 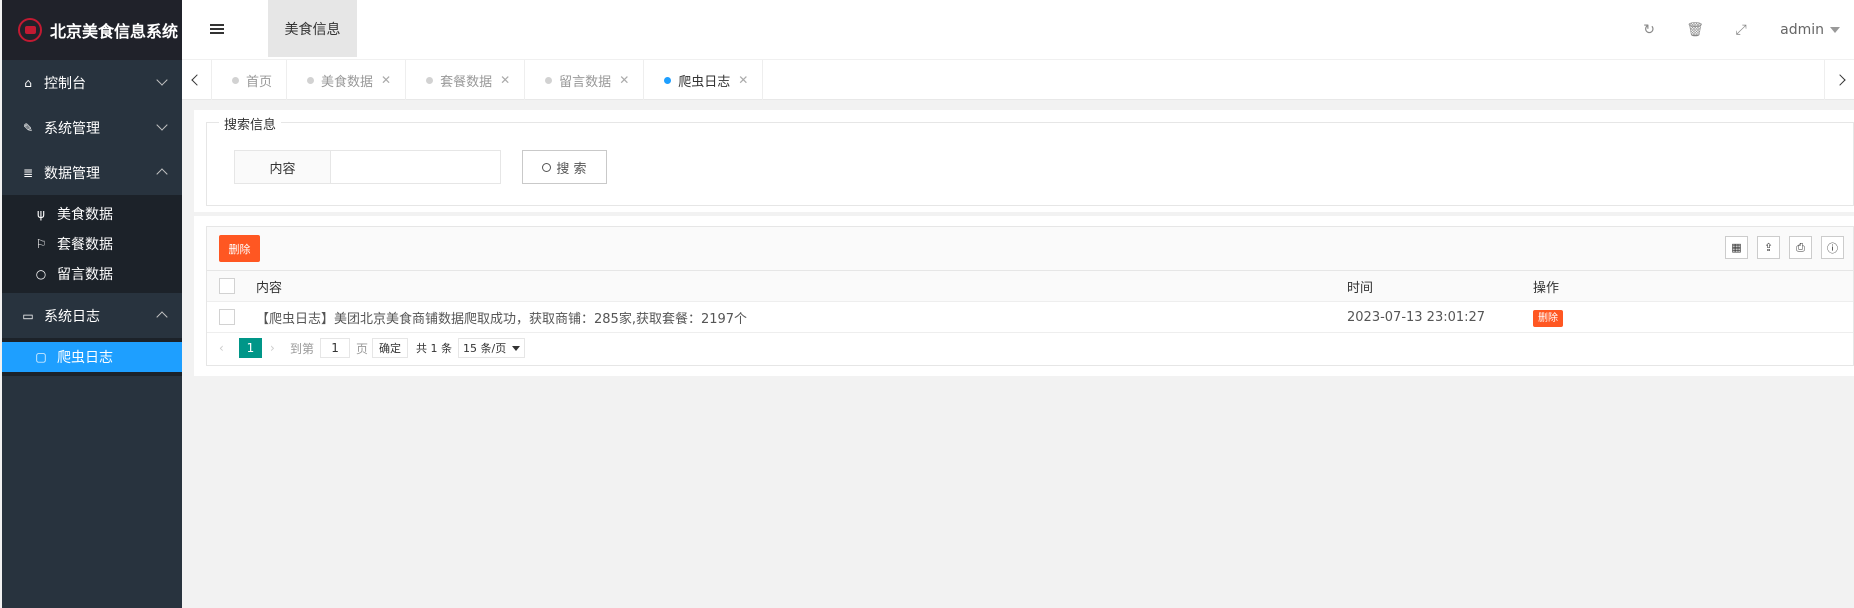 I want to click on search-icon, so click(x=547, y=167).